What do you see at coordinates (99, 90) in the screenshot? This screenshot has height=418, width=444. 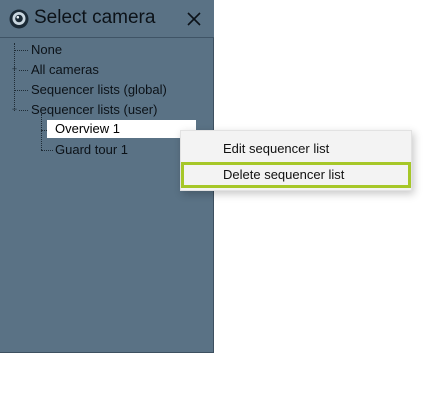 I see `tree-item-sequencer-lists-global: Sequencer lists (global)` at bounding box center [99, 90].